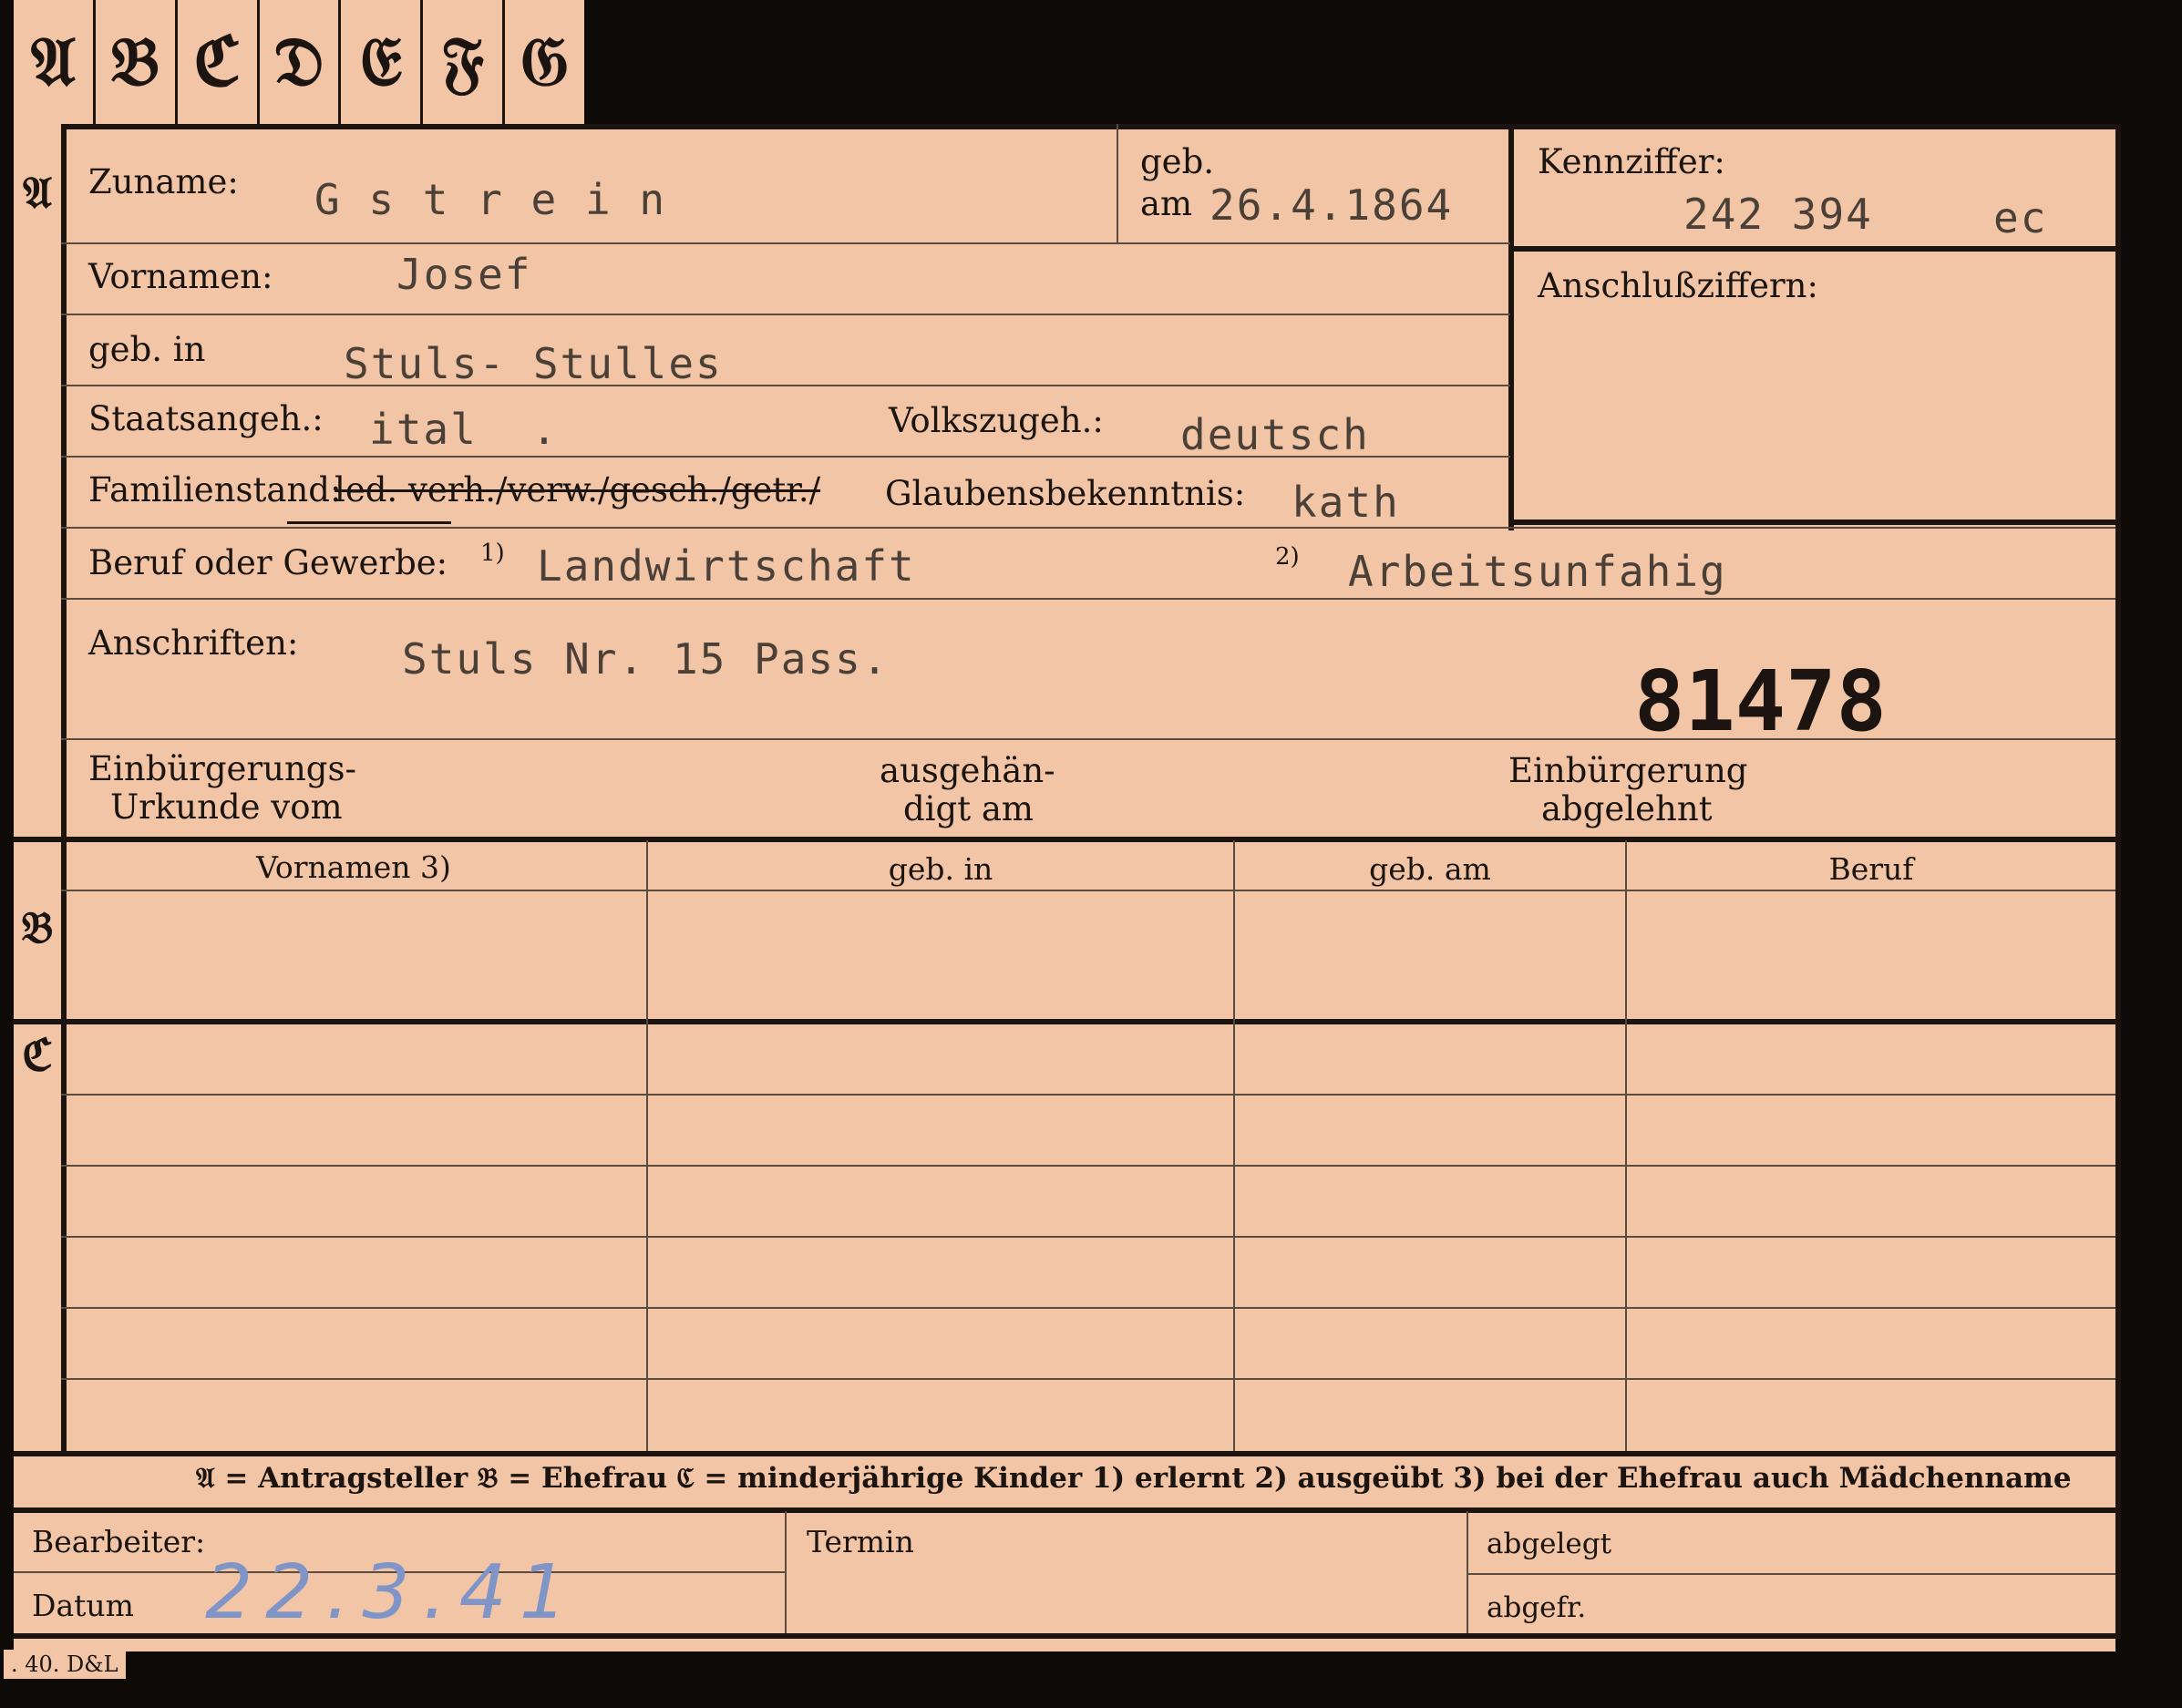  Describe the element at coordinates (1678, 285) in the screenshot. I see `anschlussziffern-label: Anschlußziffern:` at that location.